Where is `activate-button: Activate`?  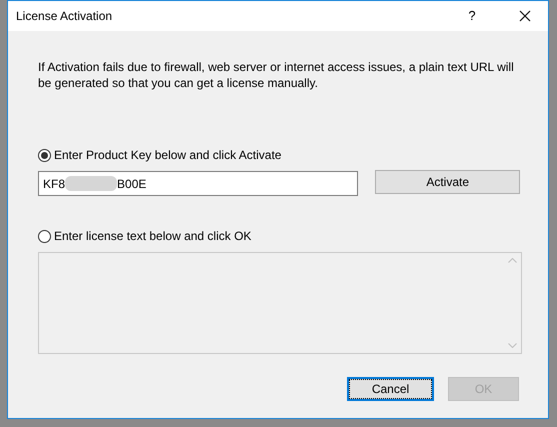 activate-button: Activate is located at coordinates (447, 182).